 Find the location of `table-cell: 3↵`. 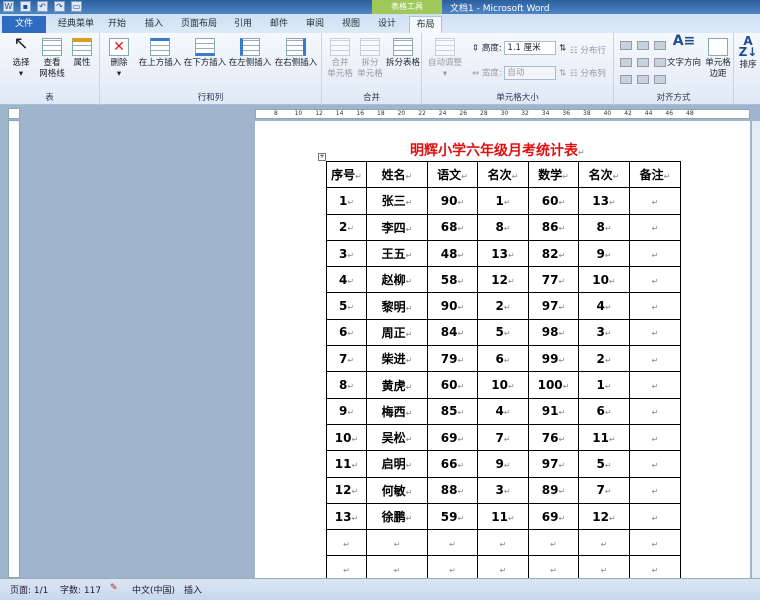

table-cell: 3↵ is located at coordinates (503, 490).